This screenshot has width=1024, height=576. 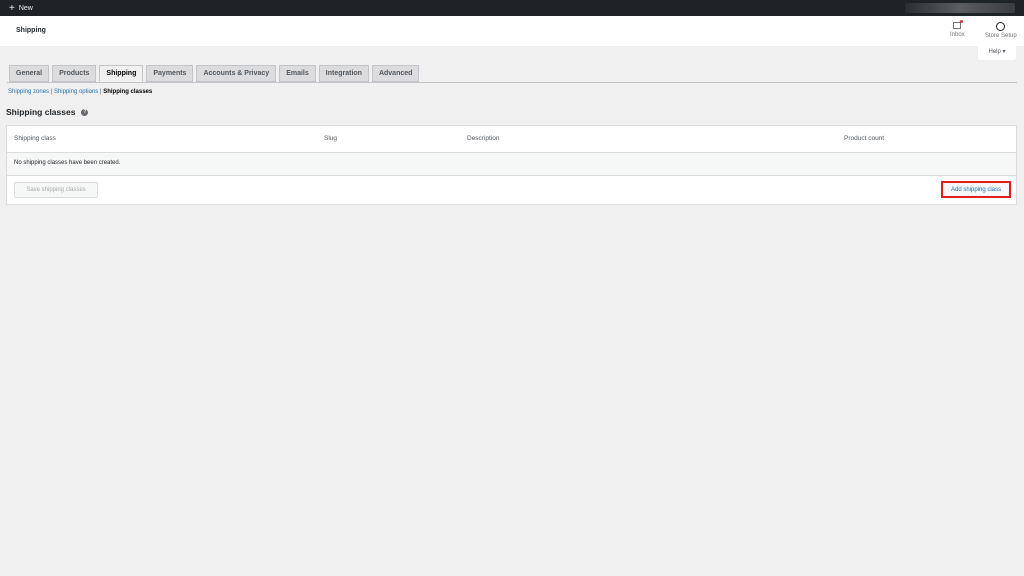 I want to click on account-menu, so click(x=960, y=8).